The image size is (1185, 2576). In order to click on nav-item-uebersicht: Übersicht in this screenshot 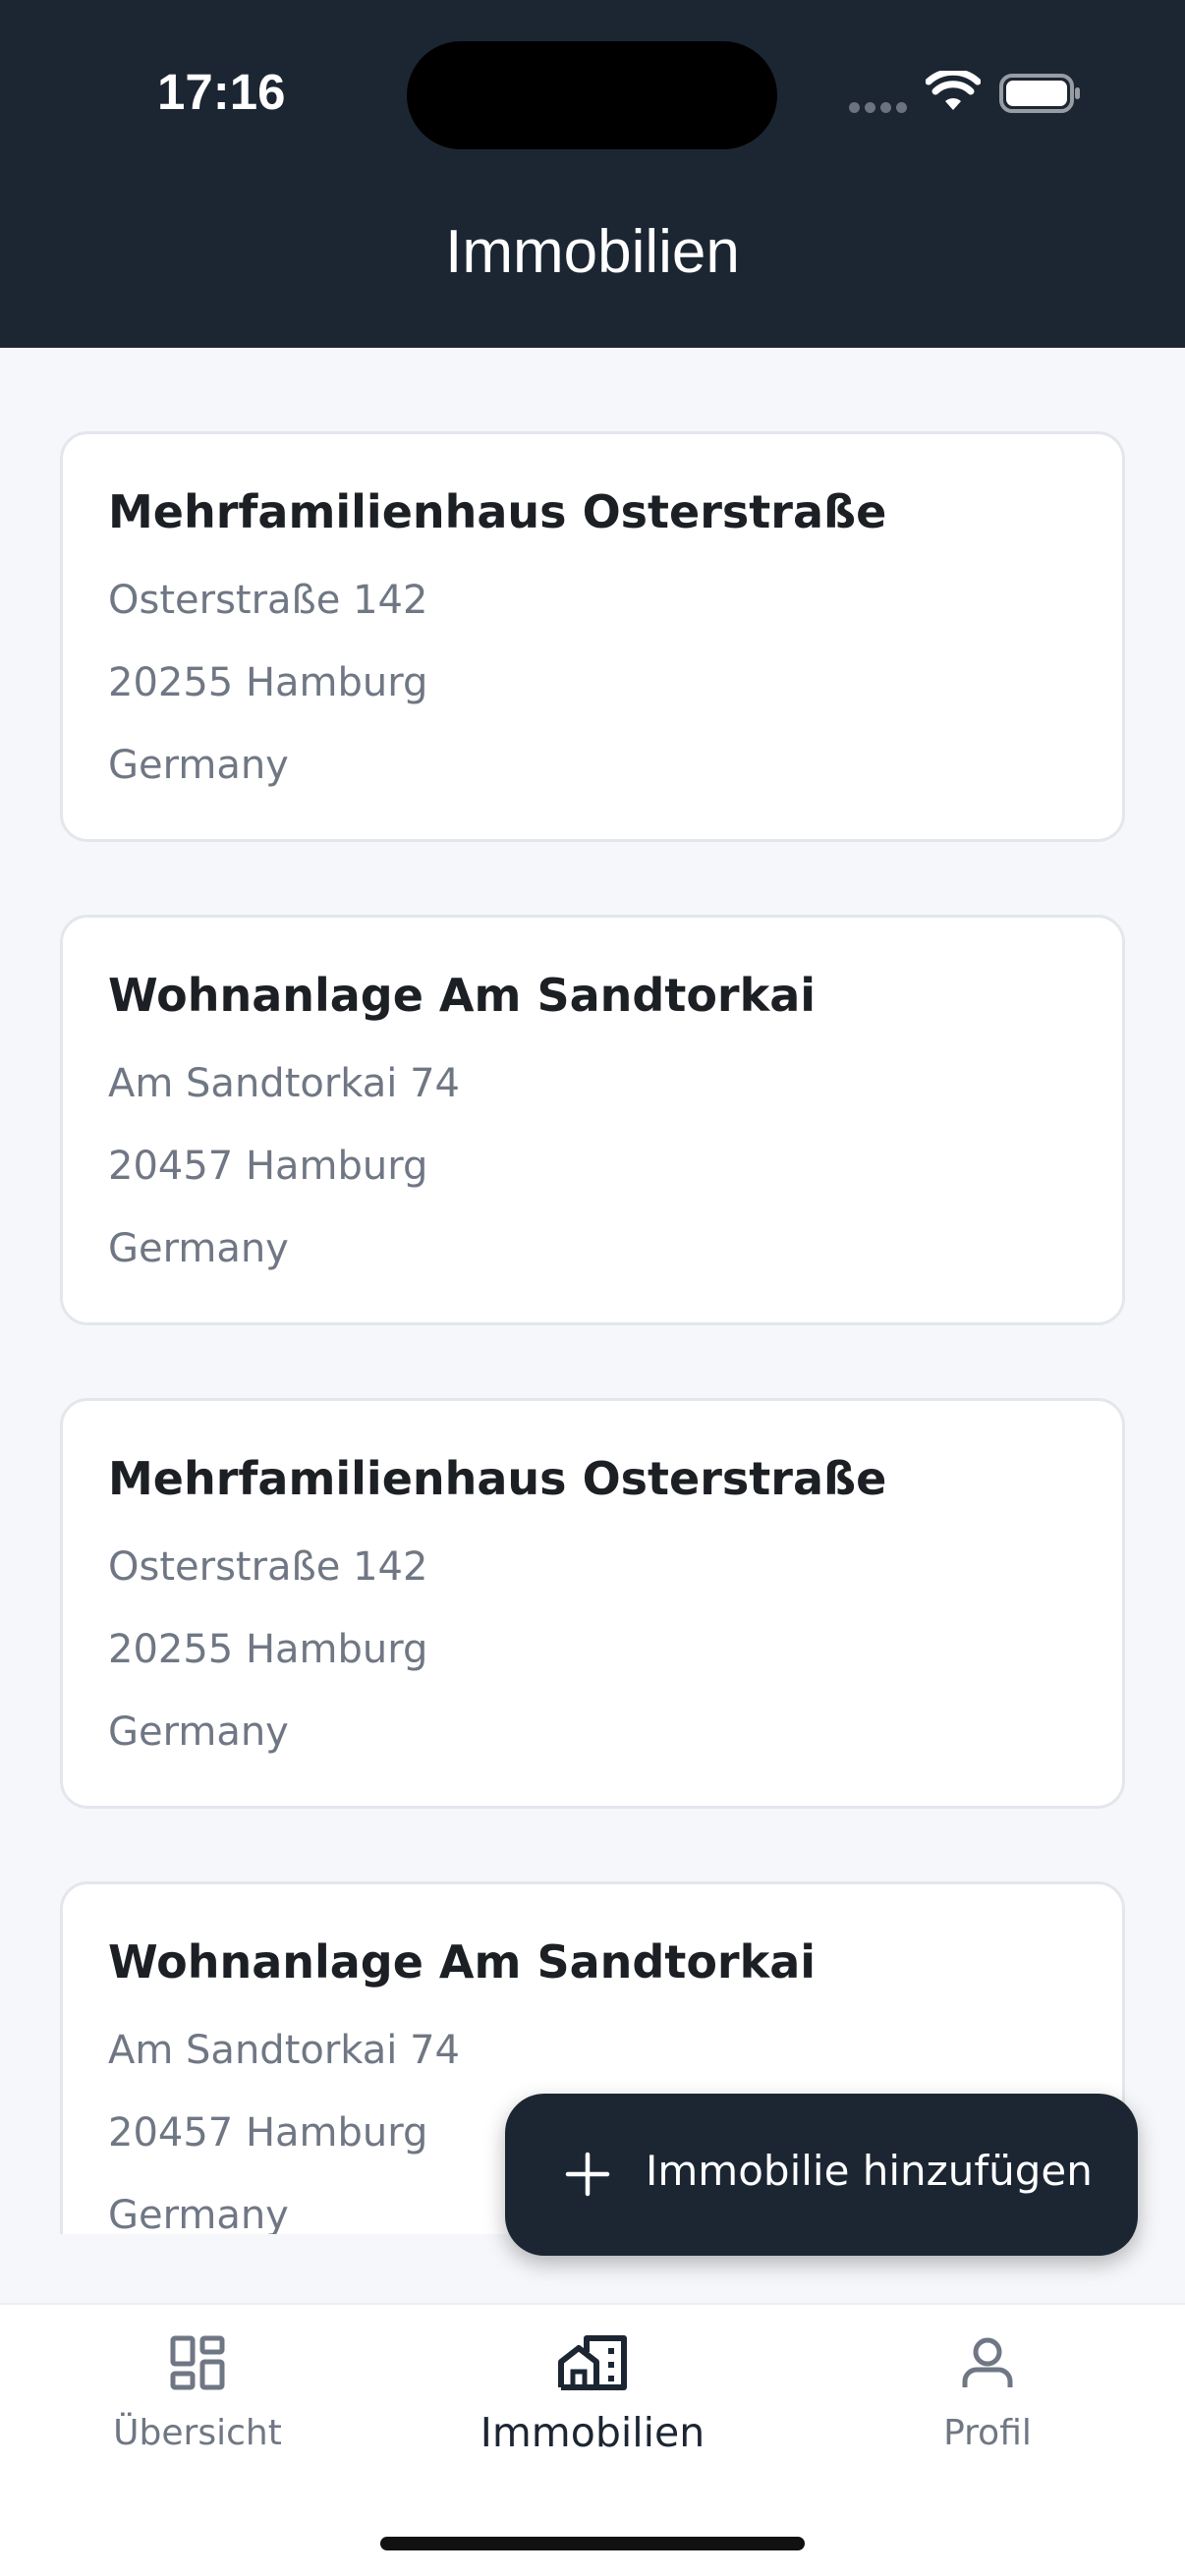, I will do `click(198, 2408)`.